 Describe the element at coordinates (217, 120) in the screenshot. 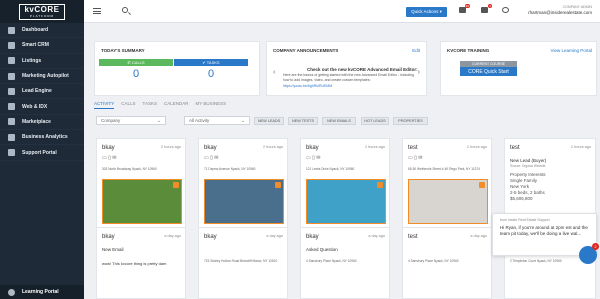

I see `activity-select: All Activity ⌄` at that location.